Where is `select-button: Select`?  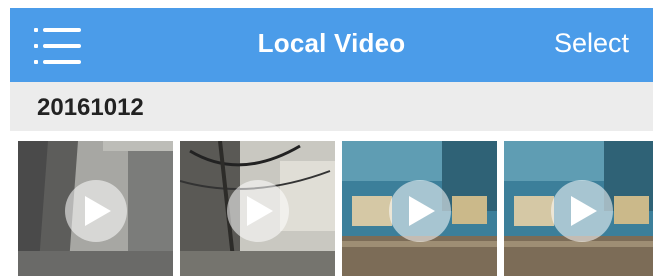
select-button: Select is located at coordinates (591, 43).